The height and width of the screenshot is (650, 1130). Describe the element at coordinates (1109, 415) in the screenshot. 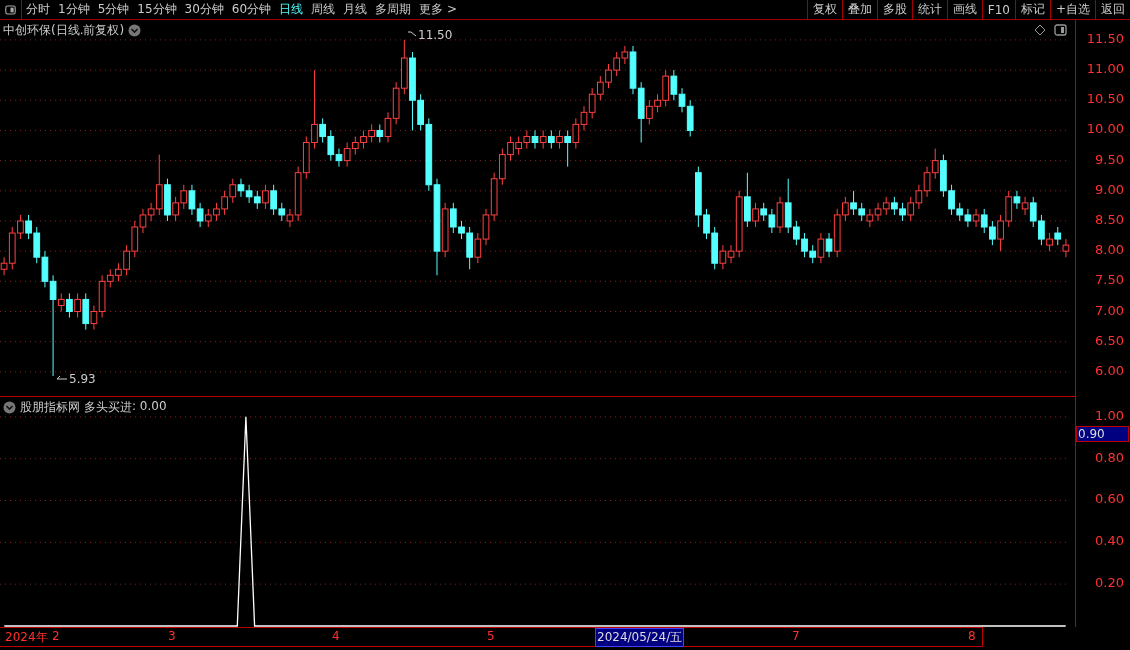

I see `indicator-axis-label: 1.00` at that location.